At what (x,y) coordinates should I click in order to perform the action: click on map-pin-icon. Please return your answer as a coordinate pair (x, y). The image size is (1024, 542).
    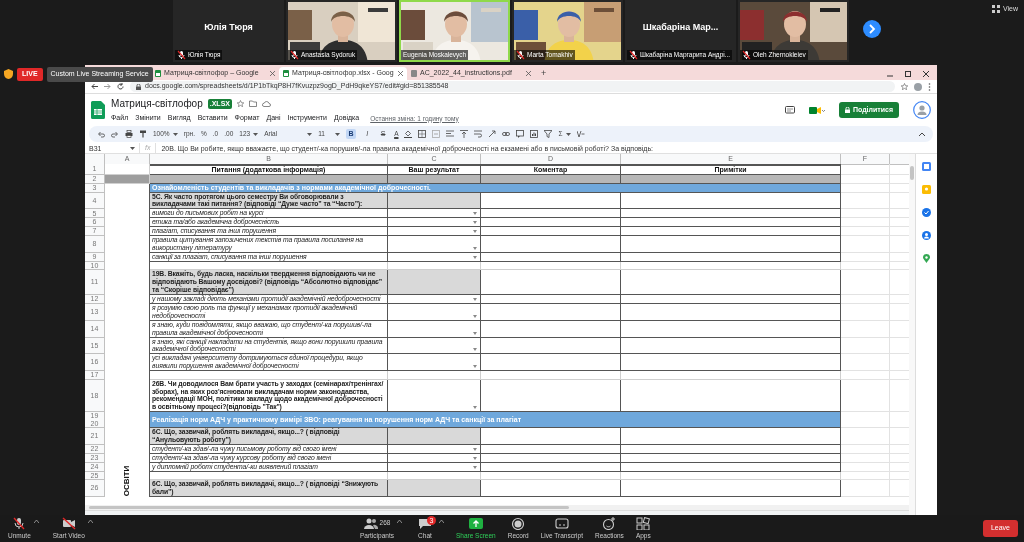
    Looking at the image, I should click on (926, 258).